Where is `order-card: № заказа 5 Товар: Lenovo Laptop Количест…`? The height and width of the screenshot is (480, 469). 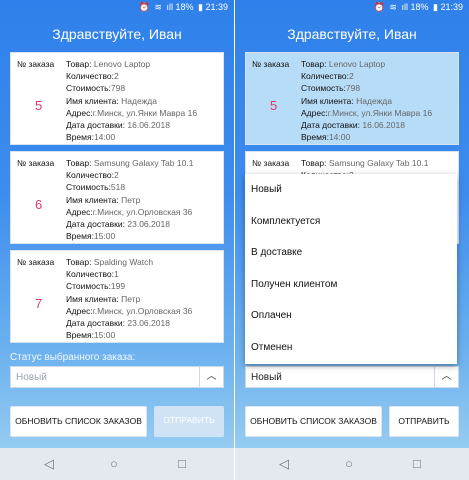 order-card: № заказа 5 Товар: Lenovo Laptop Количест… is located at coordinates (117, 98).